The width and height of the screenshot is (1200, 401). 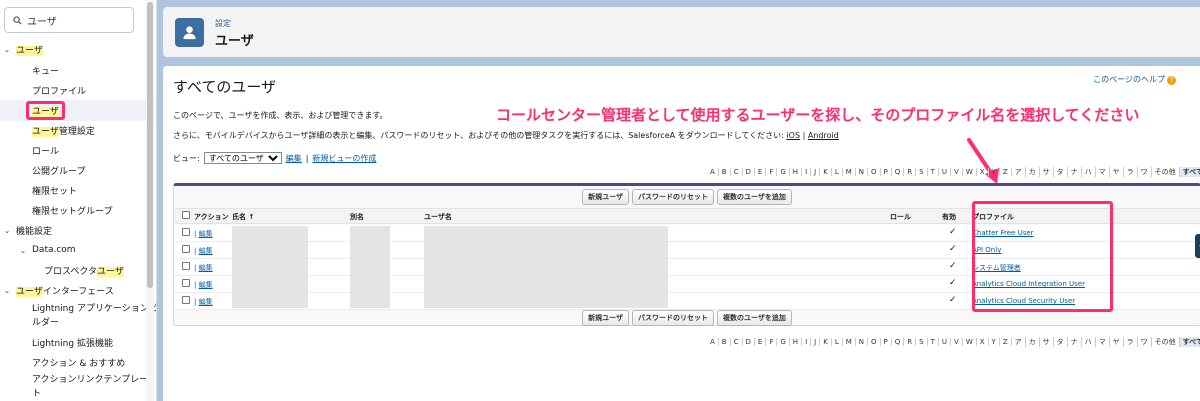 What do you see at coordinates (73, 110) in the screenshot?
I see `sidebar-item-users: ユーザ` at bounding box center [73, 110].